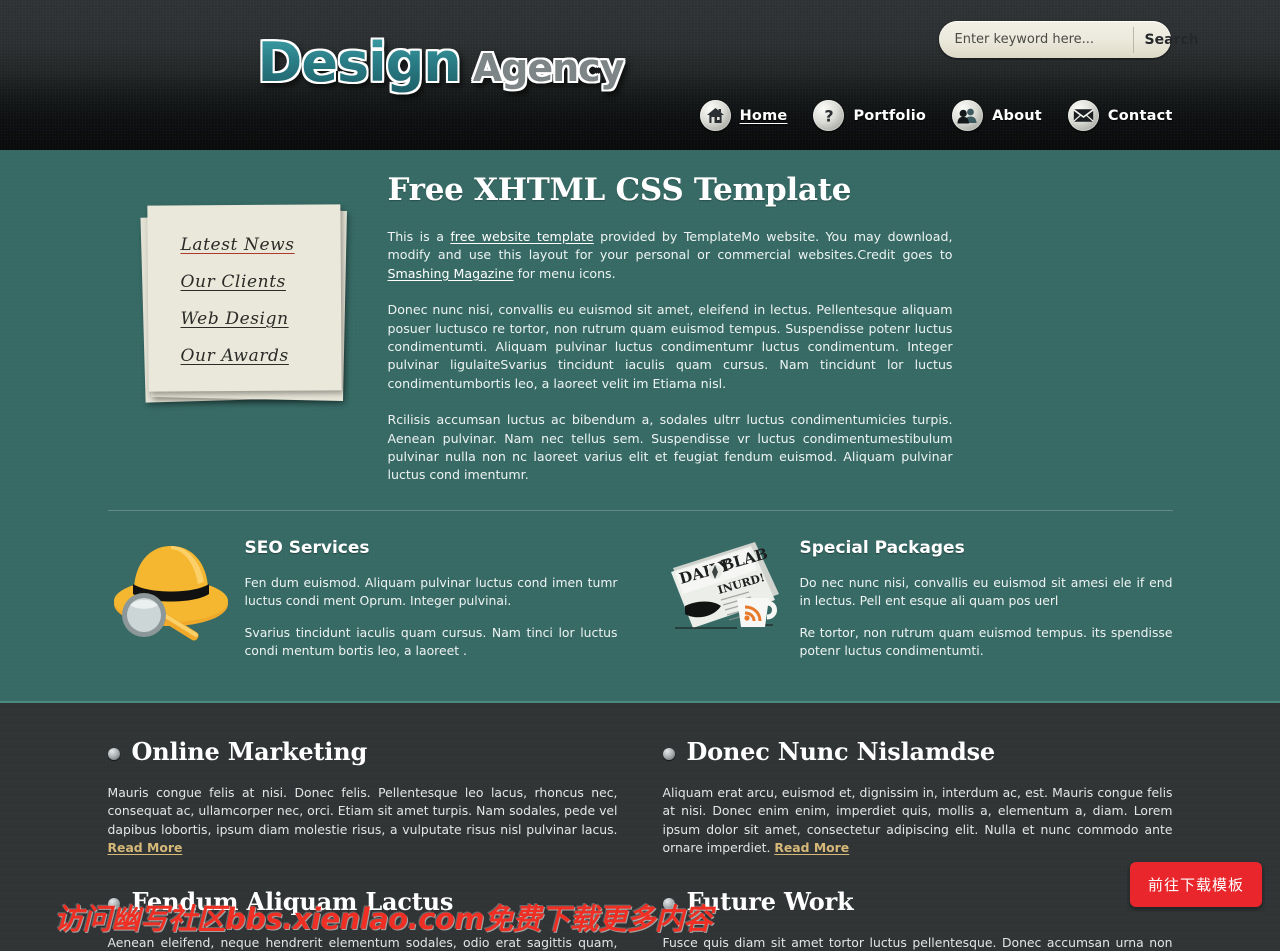  What do you see at coordinates (238, 245) in the screenshot?
I see `note-link-latest-news: Latest News` at bounding box center [238, 245].